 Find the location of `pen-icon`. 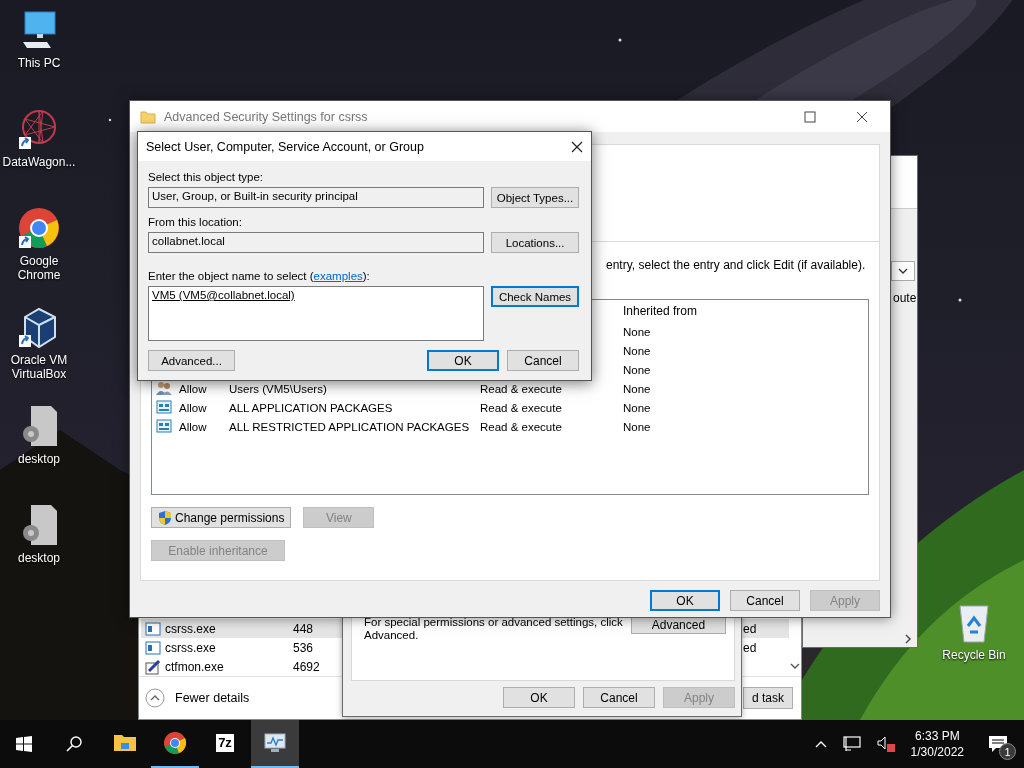

pen-icon is located at coordinates (153, 666).